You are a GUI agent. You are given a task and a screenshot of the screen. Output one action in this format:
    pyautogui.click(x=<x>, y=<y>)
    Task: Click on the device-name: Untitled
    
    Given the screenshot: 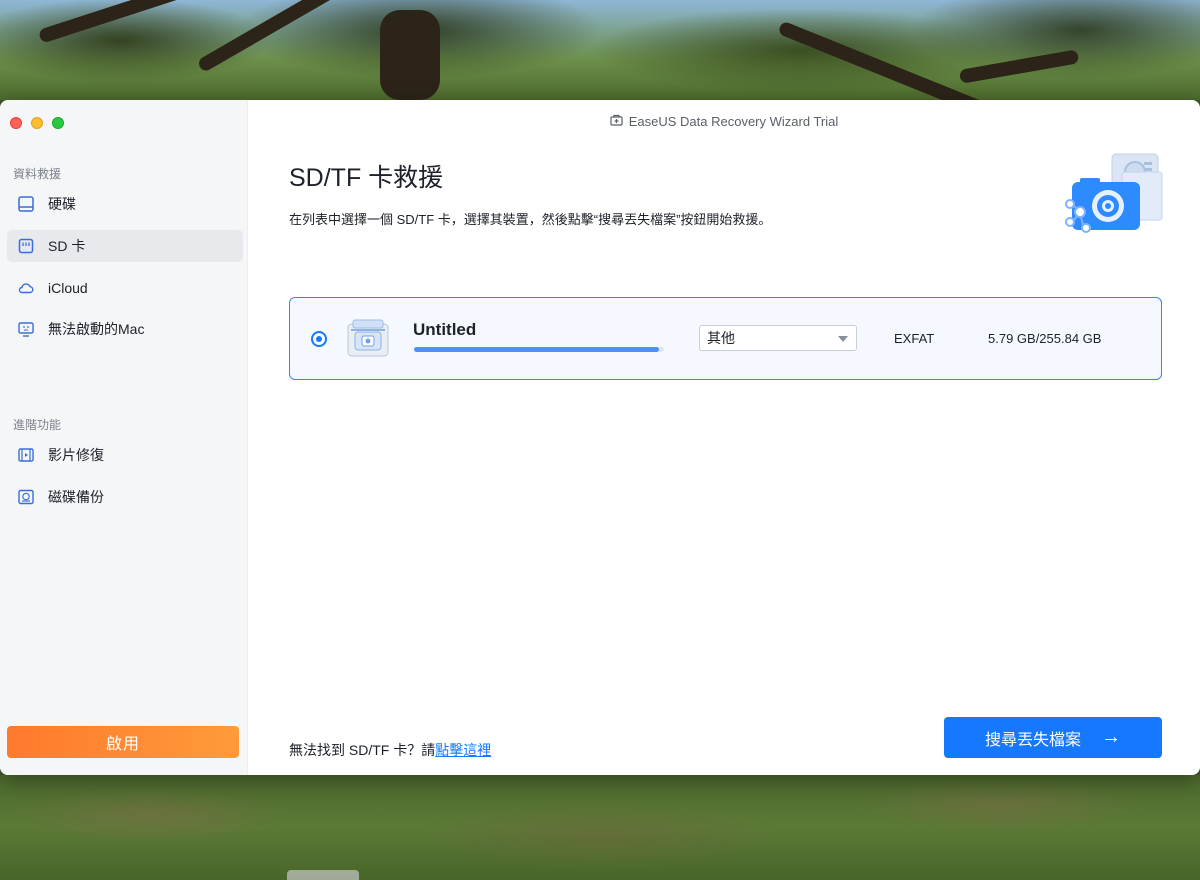 What is the action you would take?
    pyautogui.click(x=445, y=329)
    